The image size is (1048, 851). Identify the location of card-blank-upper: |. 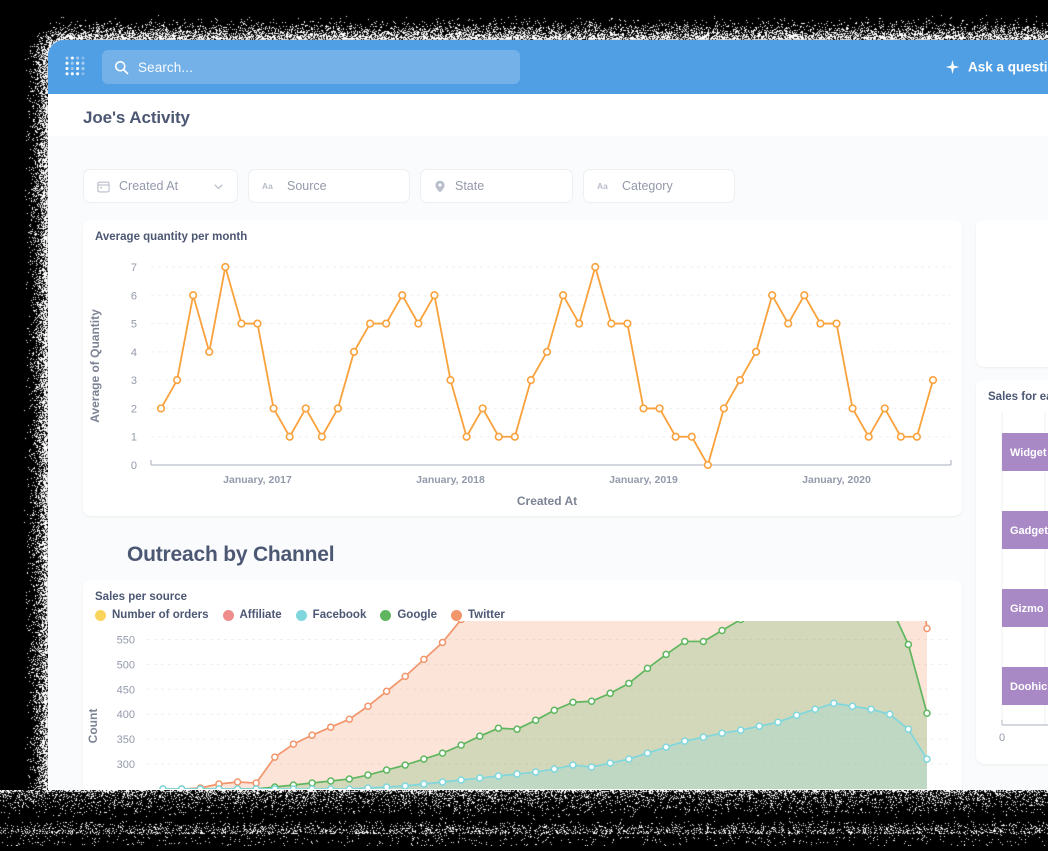
(1012, 293).